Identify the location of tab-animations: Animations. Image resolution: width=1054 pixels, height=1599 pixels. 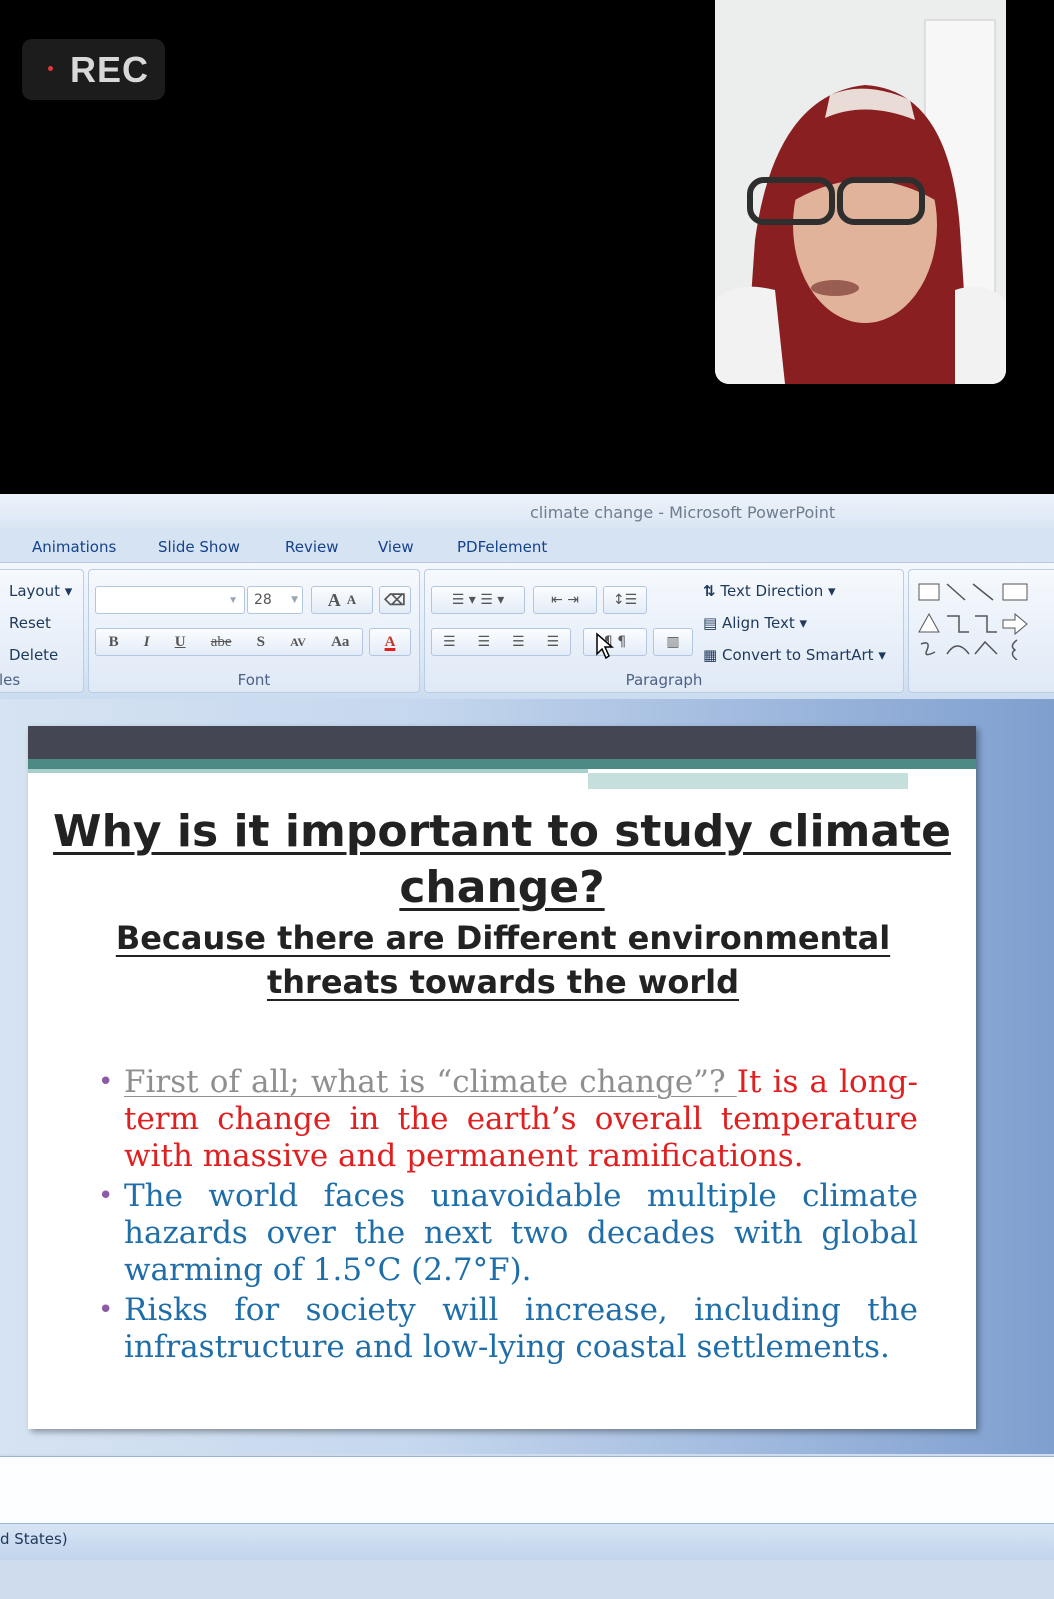
(74, 547).